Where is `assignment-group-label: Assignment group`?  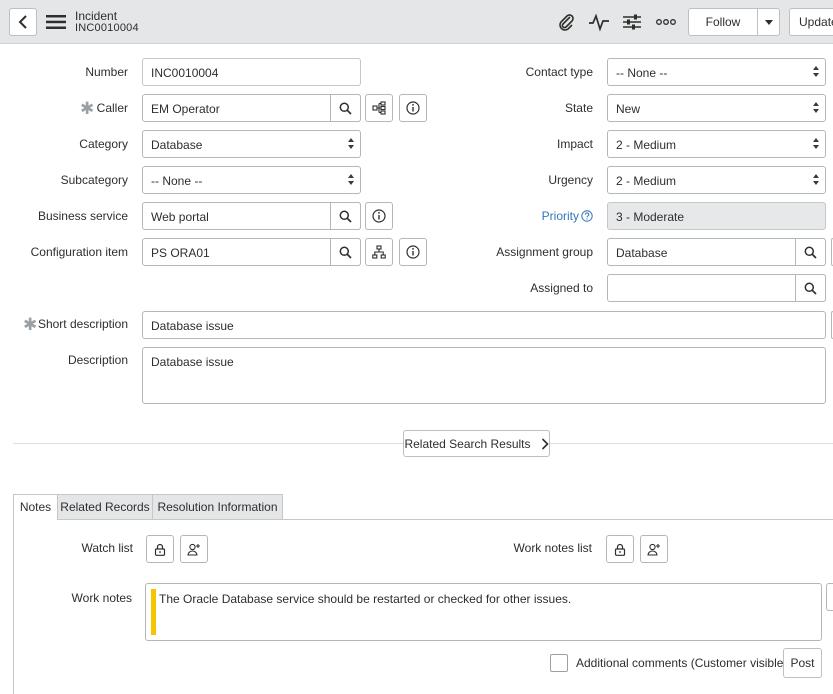
assignment-group-label: Assignment group is located at coordinates (544, 252).